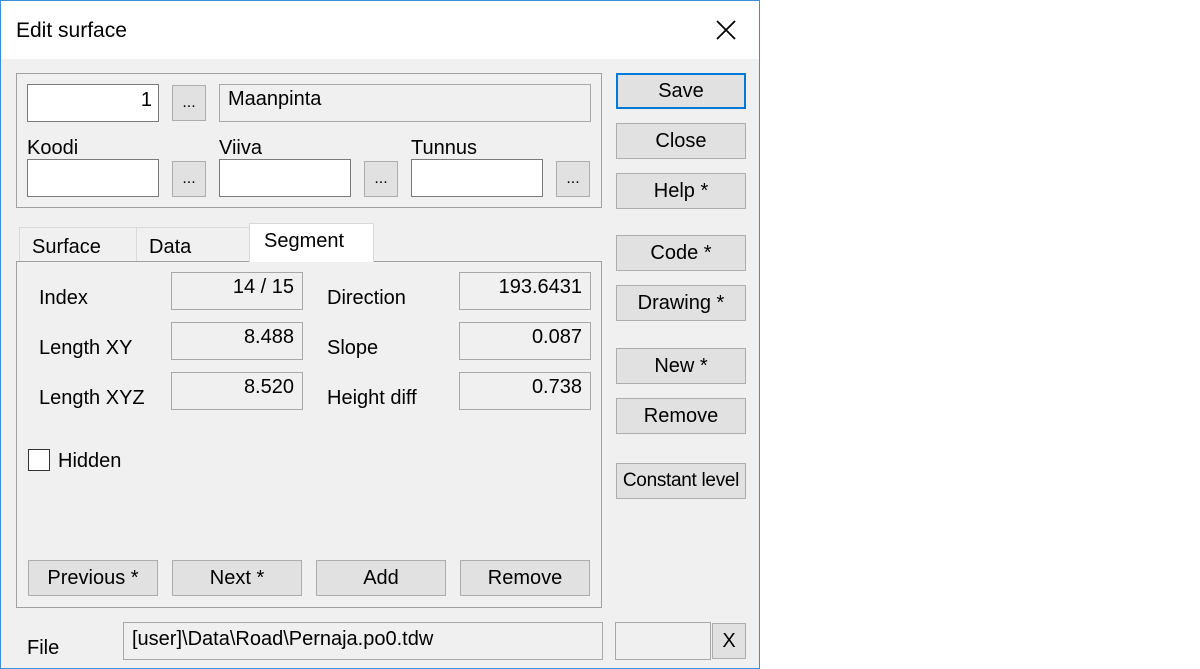 This screenshot has width=1200, height=669. I want to click on new-button: New *, so click(681, 366).